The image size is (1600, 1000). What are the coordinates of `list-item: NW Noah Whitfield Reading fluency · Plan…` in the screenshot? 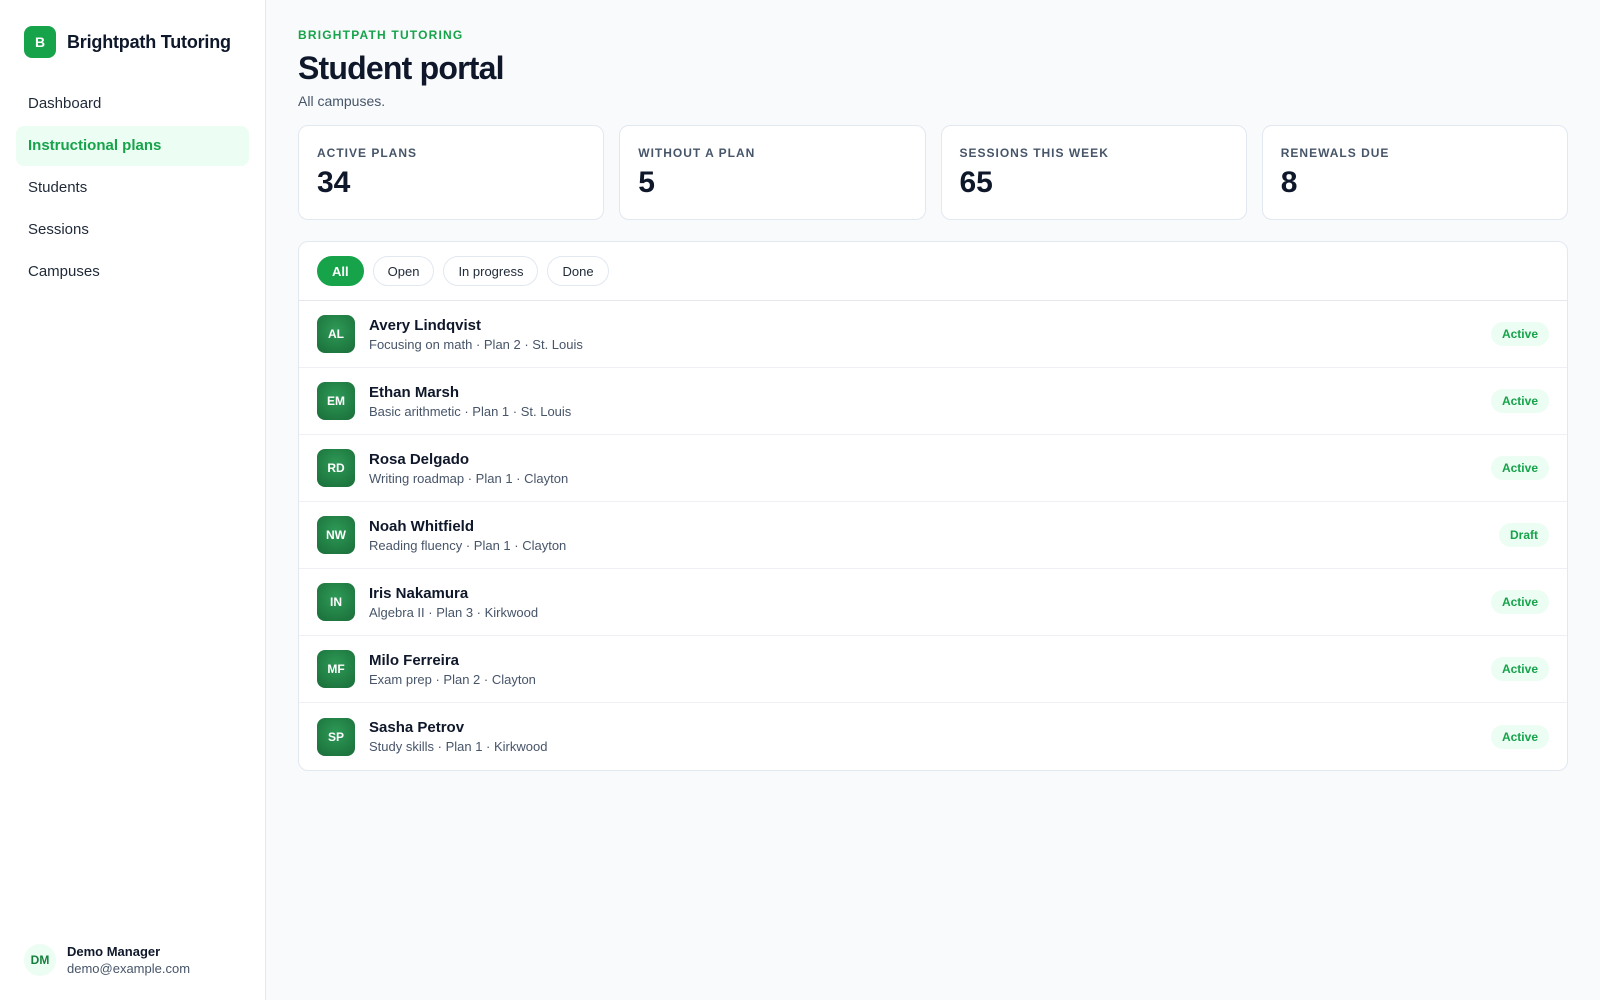 It's located at (933, 535).